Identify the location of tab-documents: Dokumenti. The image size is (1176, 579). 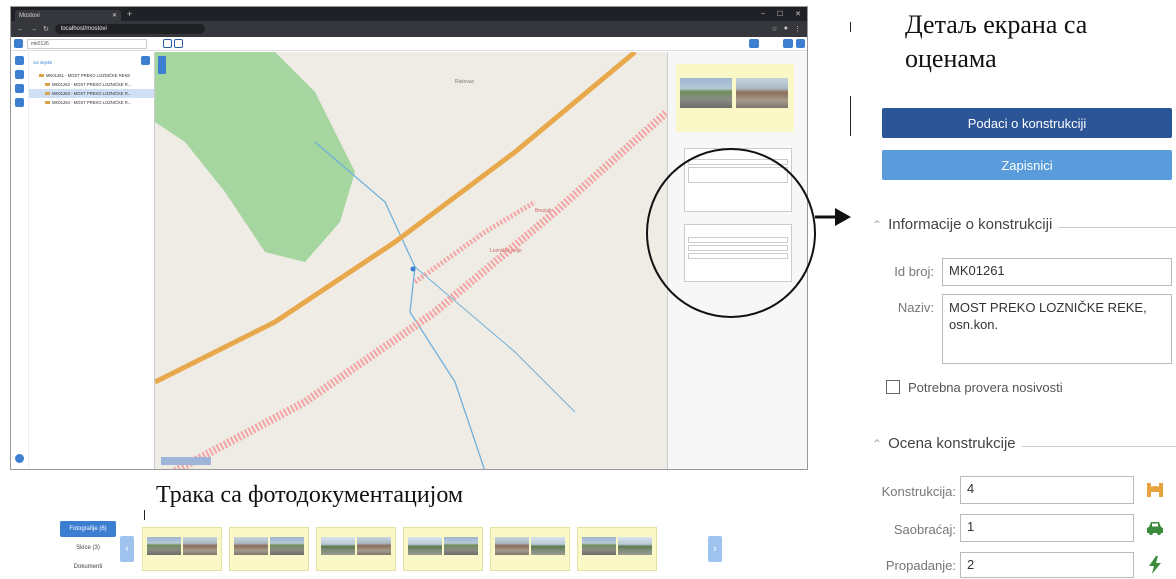
(88, 567).